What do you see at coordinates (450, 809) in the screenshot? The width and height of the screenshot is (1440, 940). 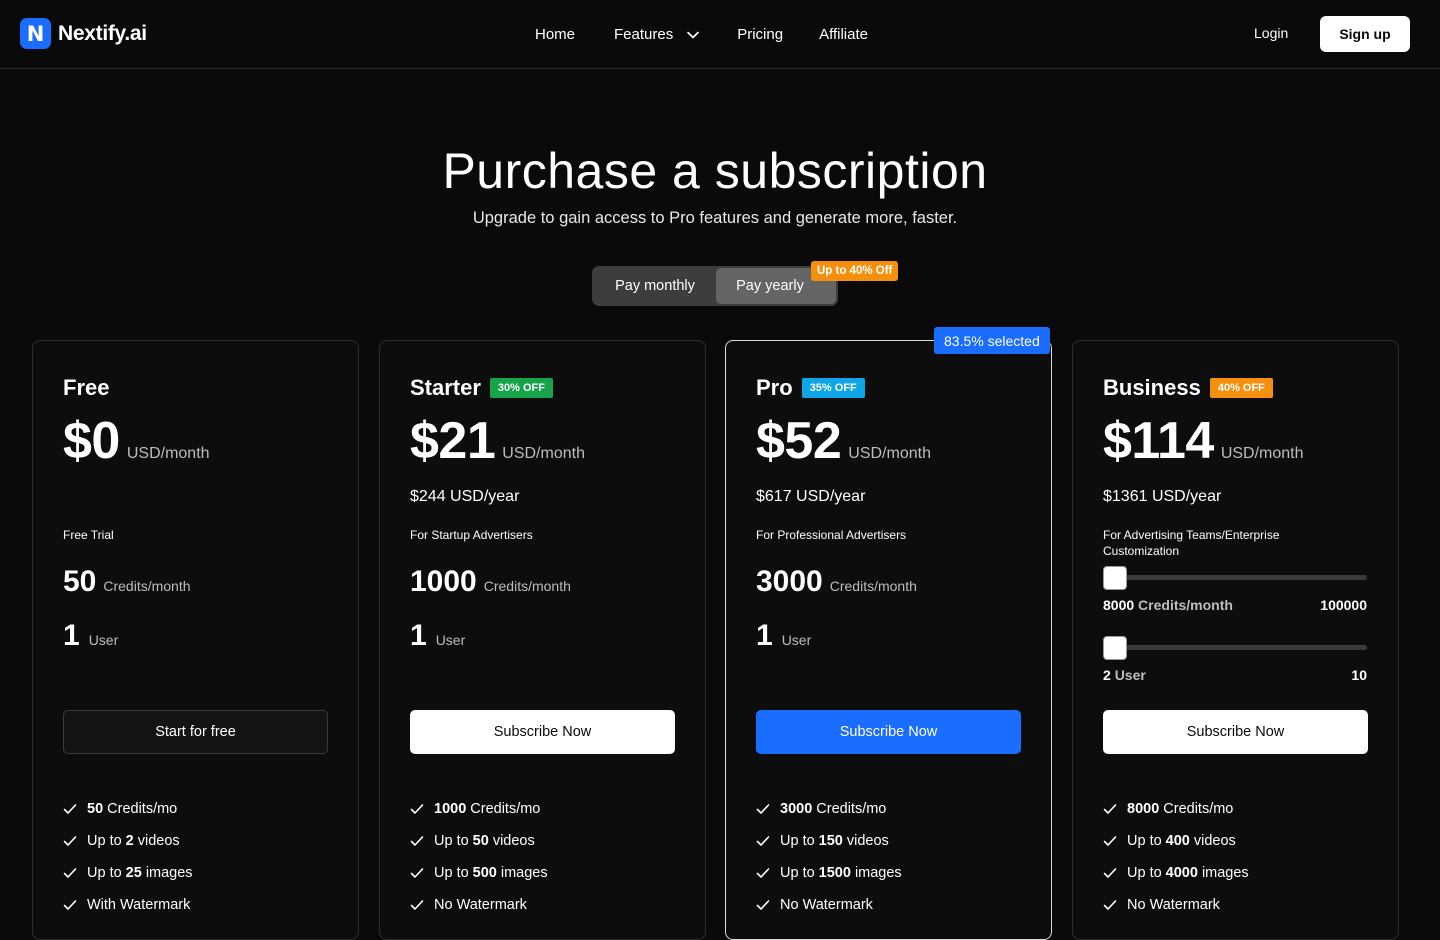 I see `feature-value: 1000` at bounding box center [450, 809].